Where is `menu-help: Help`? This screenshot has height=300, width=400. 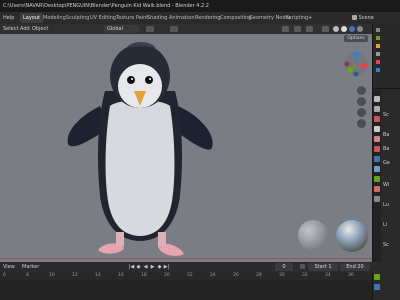 menu-help: Help is located at coordinates (8, 18).